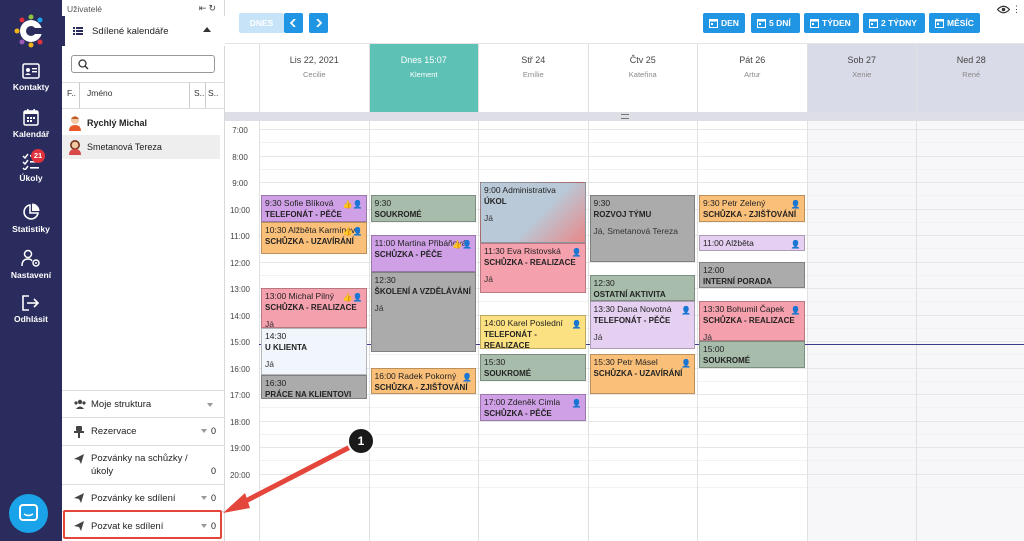  Describe the element at coordinates (213, 8) in the screenshot. I see `refresh-icon: ↻` at that location.